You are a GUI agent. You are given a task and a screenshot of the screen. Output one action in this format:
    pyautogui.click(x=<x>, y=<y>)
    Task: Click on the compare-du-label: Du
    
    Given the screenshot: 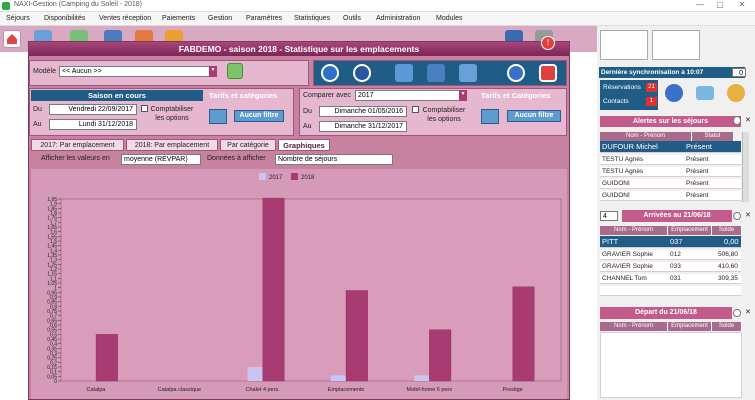 What is the action you would take?
    pyautogui.click(x=307, y=111)
    